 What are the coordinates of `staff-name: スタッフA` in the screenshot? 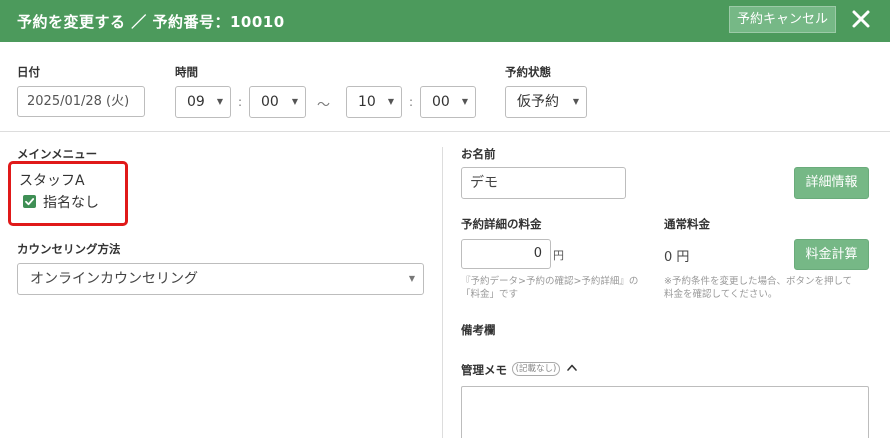 It's located at (52, 181).